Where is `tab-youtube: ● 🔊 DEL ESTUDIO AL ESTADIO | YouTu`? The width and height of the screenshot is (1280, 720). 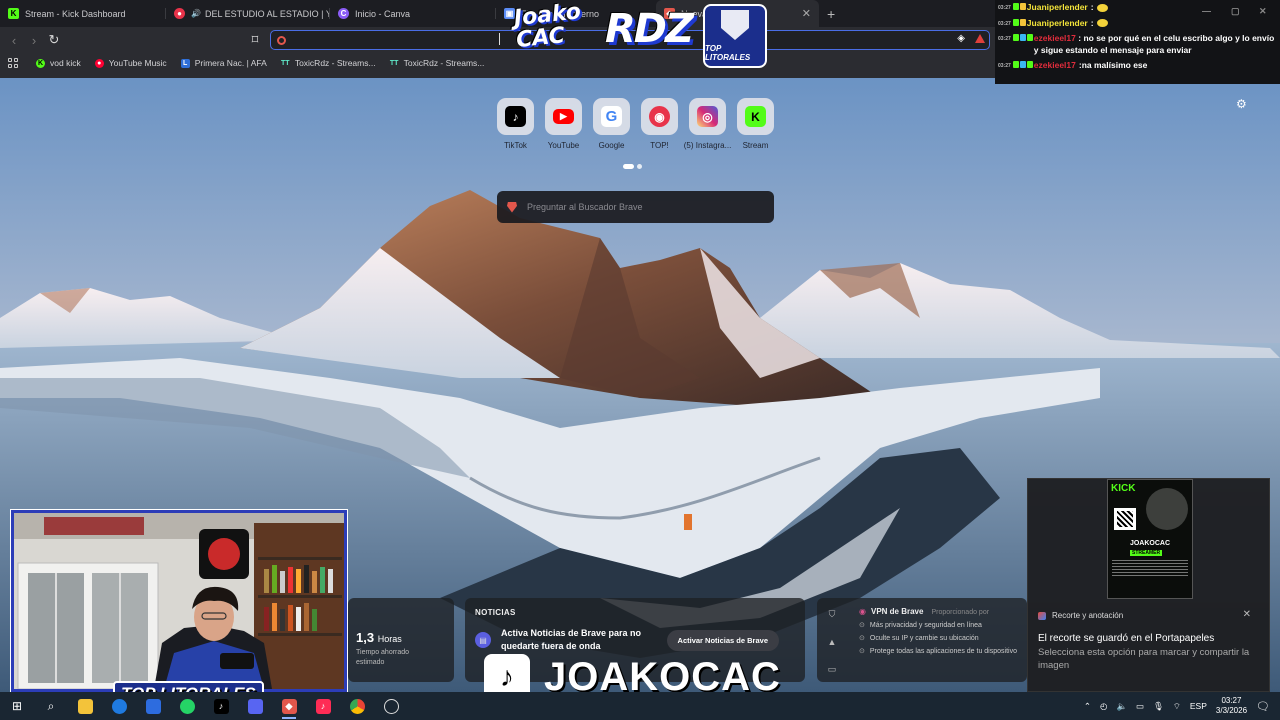 tab-youtube: ● 🔊 DEL ESTUDIO AL ESTADIO | YouTu is located at coordinates (248, 13).